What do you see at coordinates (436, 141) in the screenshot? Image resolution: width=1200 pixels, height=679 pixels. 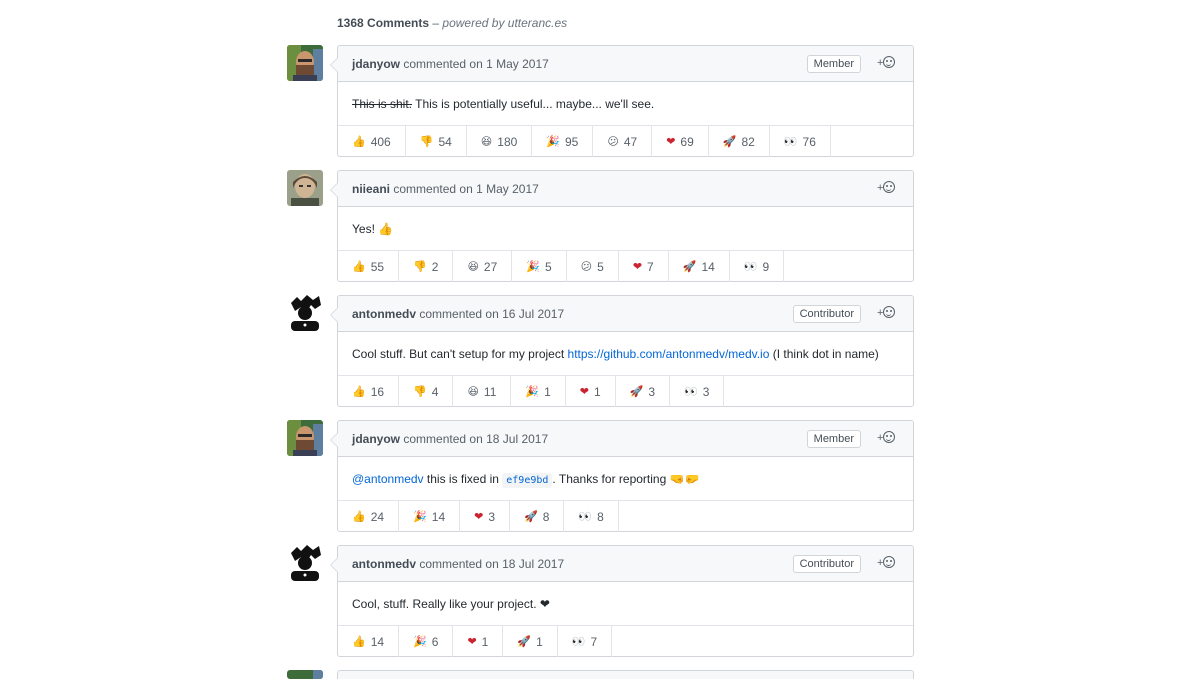 I see `reaction-thumbs-down: 👎 54` at bounding box center [436, 141].